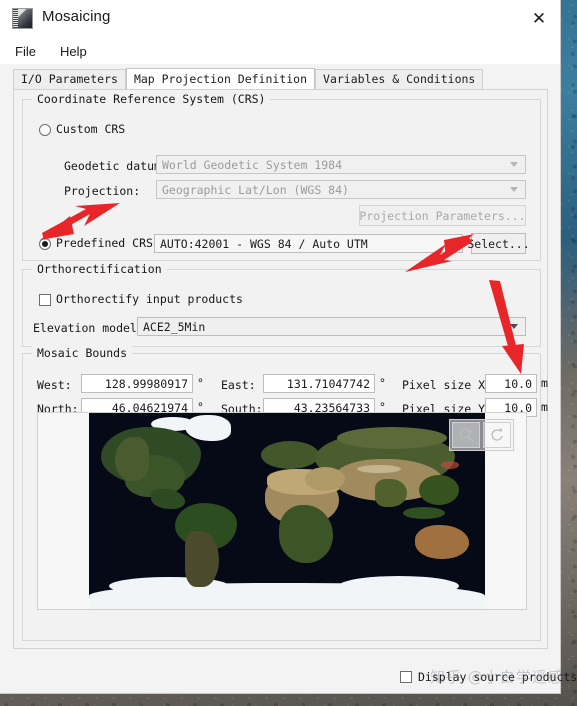 Image resolution: width=577 pixels, height=706 pixels. What do you see at coordinates (99, 269) in the screenshot?
I see `ortho-group-title: Orthorectification` at bounding box center [99, 269].